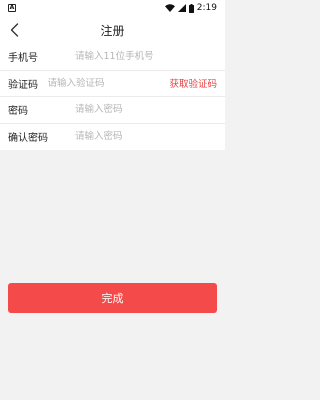  I want to click on password-input, so click(146, 109).